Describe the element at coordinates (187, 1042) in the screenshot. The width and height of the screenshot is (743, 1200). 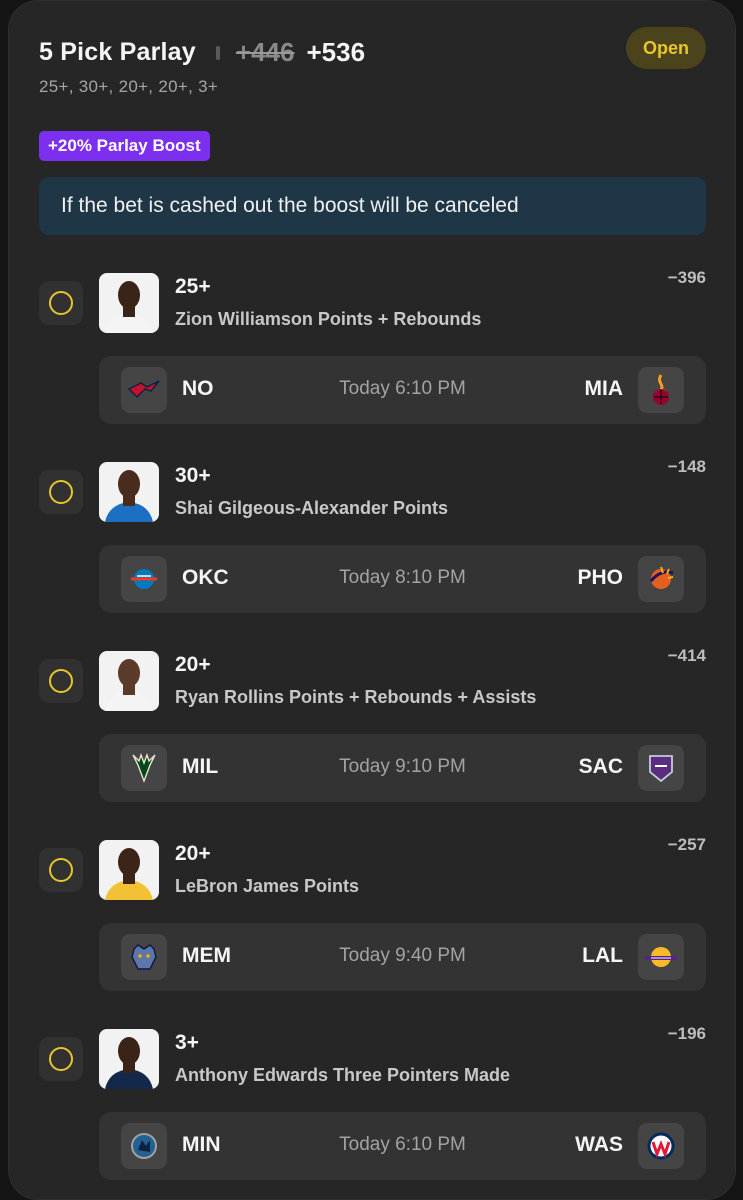
I see `pick-line: 3+` at that location.